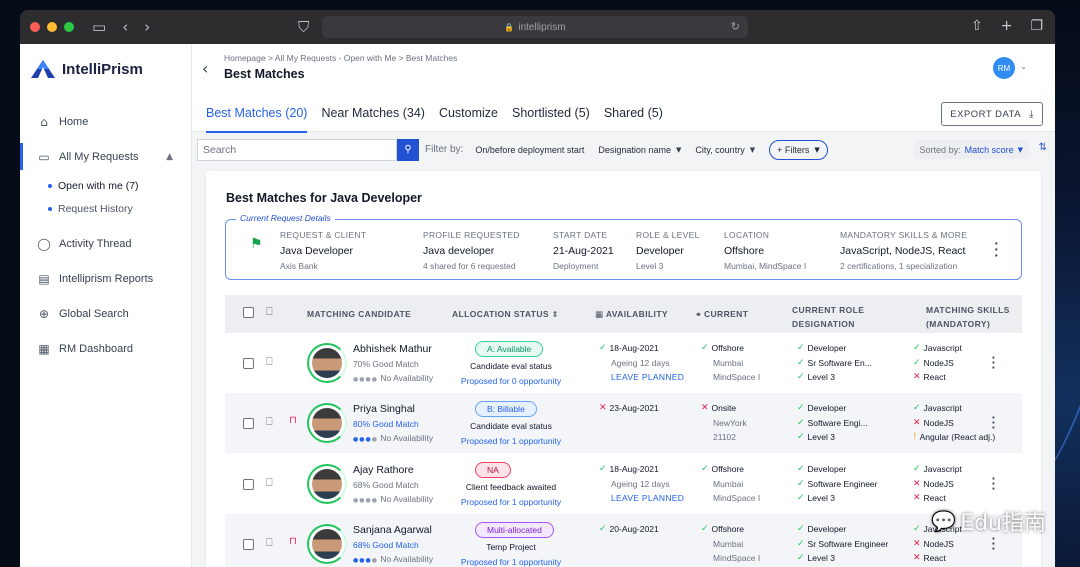  I want to click on back-arrow-icon: ‹, so click(205, 68).